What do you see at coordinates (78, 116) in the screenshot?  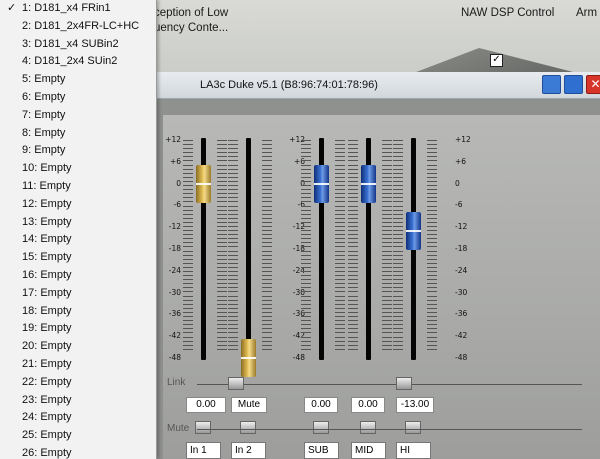 I see `menu-item-preset: 7: Empty` at bounding box center [78, 116].